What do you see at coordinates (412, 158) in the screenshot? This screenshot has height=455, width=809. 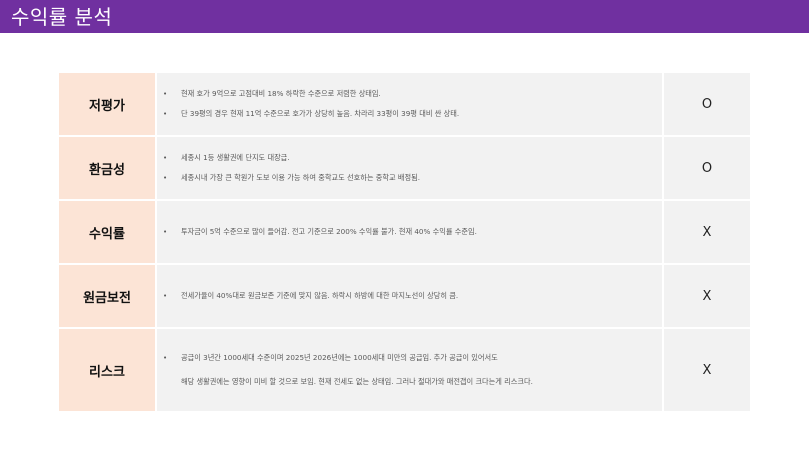 I see `description-line: • 세종시 1등 생활권에 단지도 대장급.` at bounding box center [412, 158].